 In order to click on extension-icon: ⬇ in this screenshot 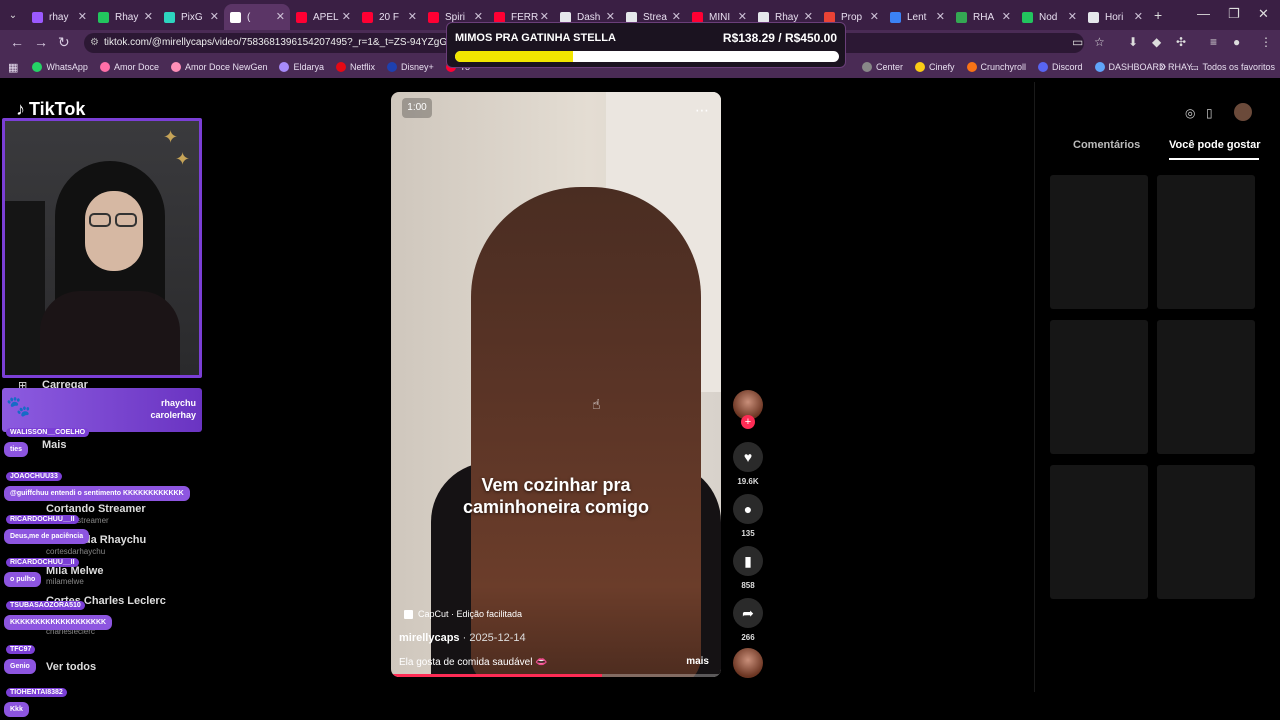, I will do `click(1133, 42)`.